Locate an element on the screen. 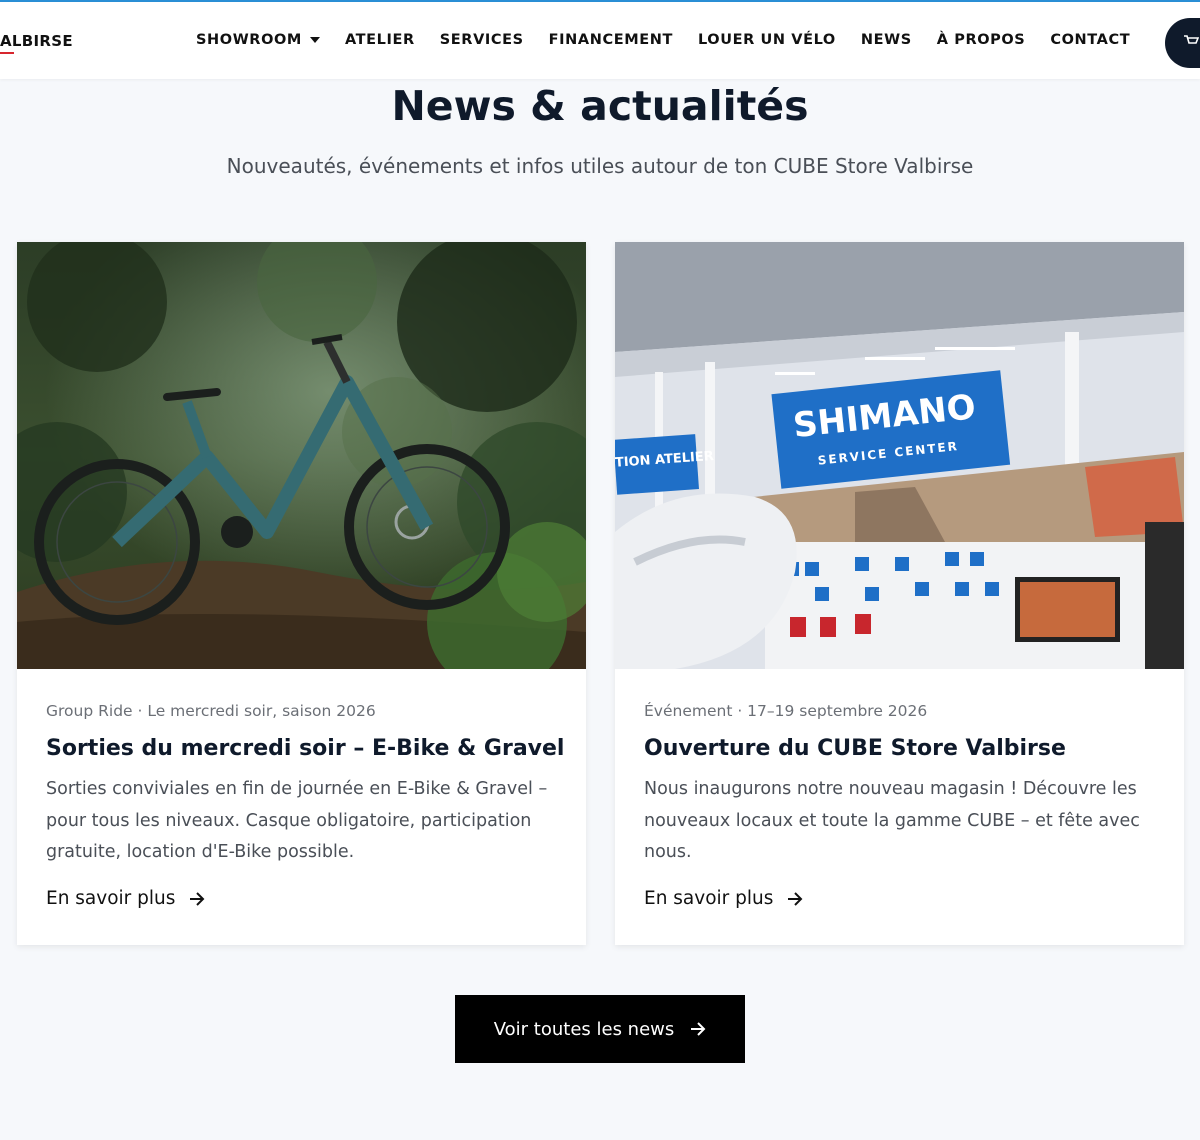  cart-icon is located at coordinates (1191, 39).